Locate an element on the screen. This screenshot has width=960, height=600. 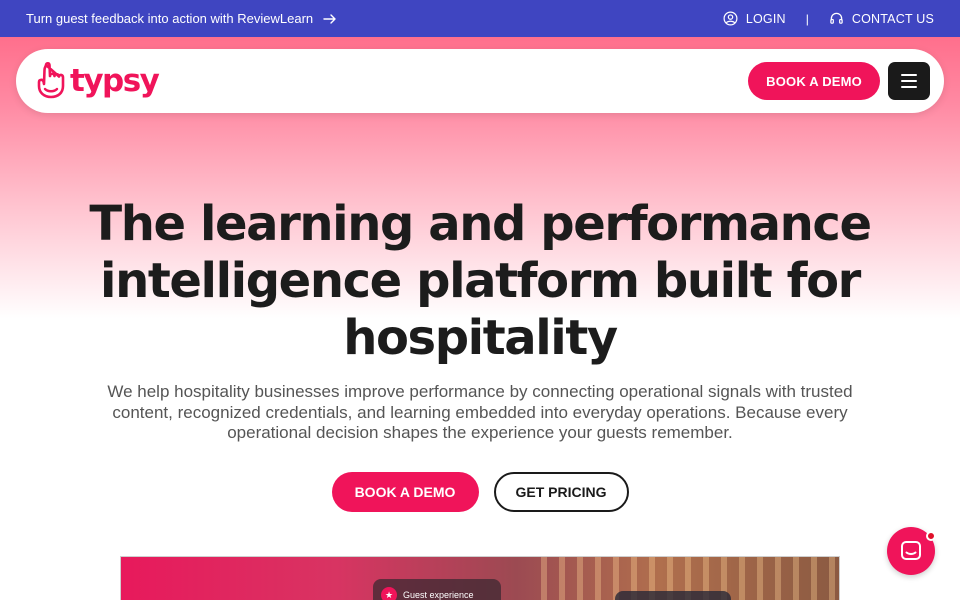
get-pricing-button: GET PRICING is located at coordinates (561, 492).